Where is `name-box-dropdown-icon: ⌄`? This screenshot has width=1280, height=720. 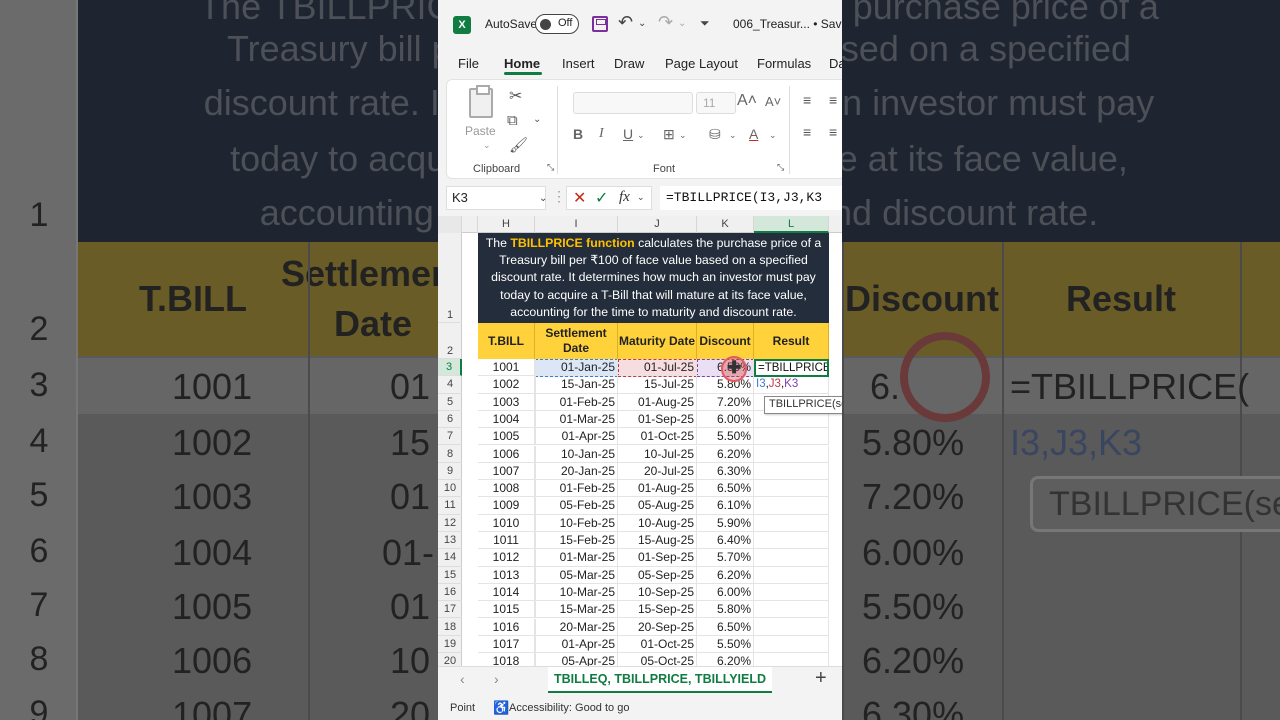 name-box-dropdown-icon: ⌄ is located at coordinates (543, 198).